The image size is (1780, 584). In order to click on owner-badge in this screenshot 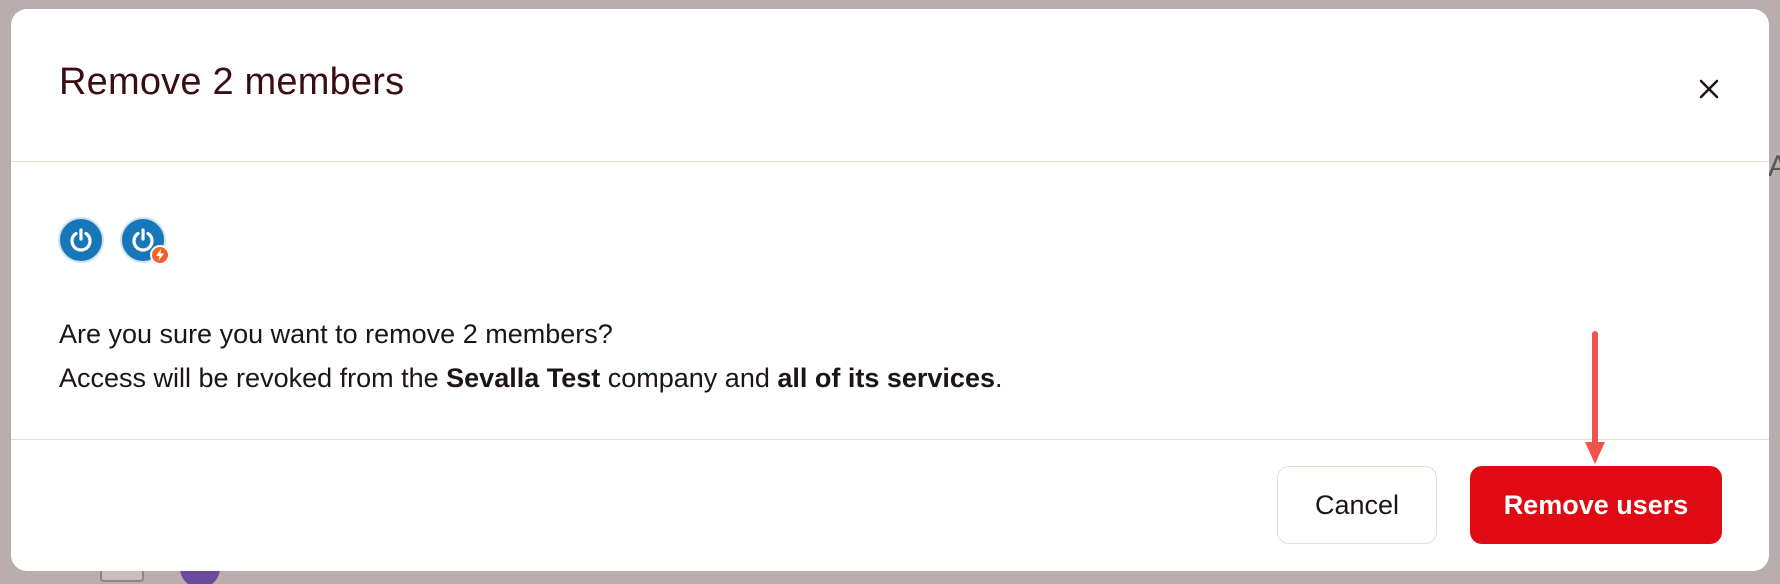, I will do `click(160, 255)`.